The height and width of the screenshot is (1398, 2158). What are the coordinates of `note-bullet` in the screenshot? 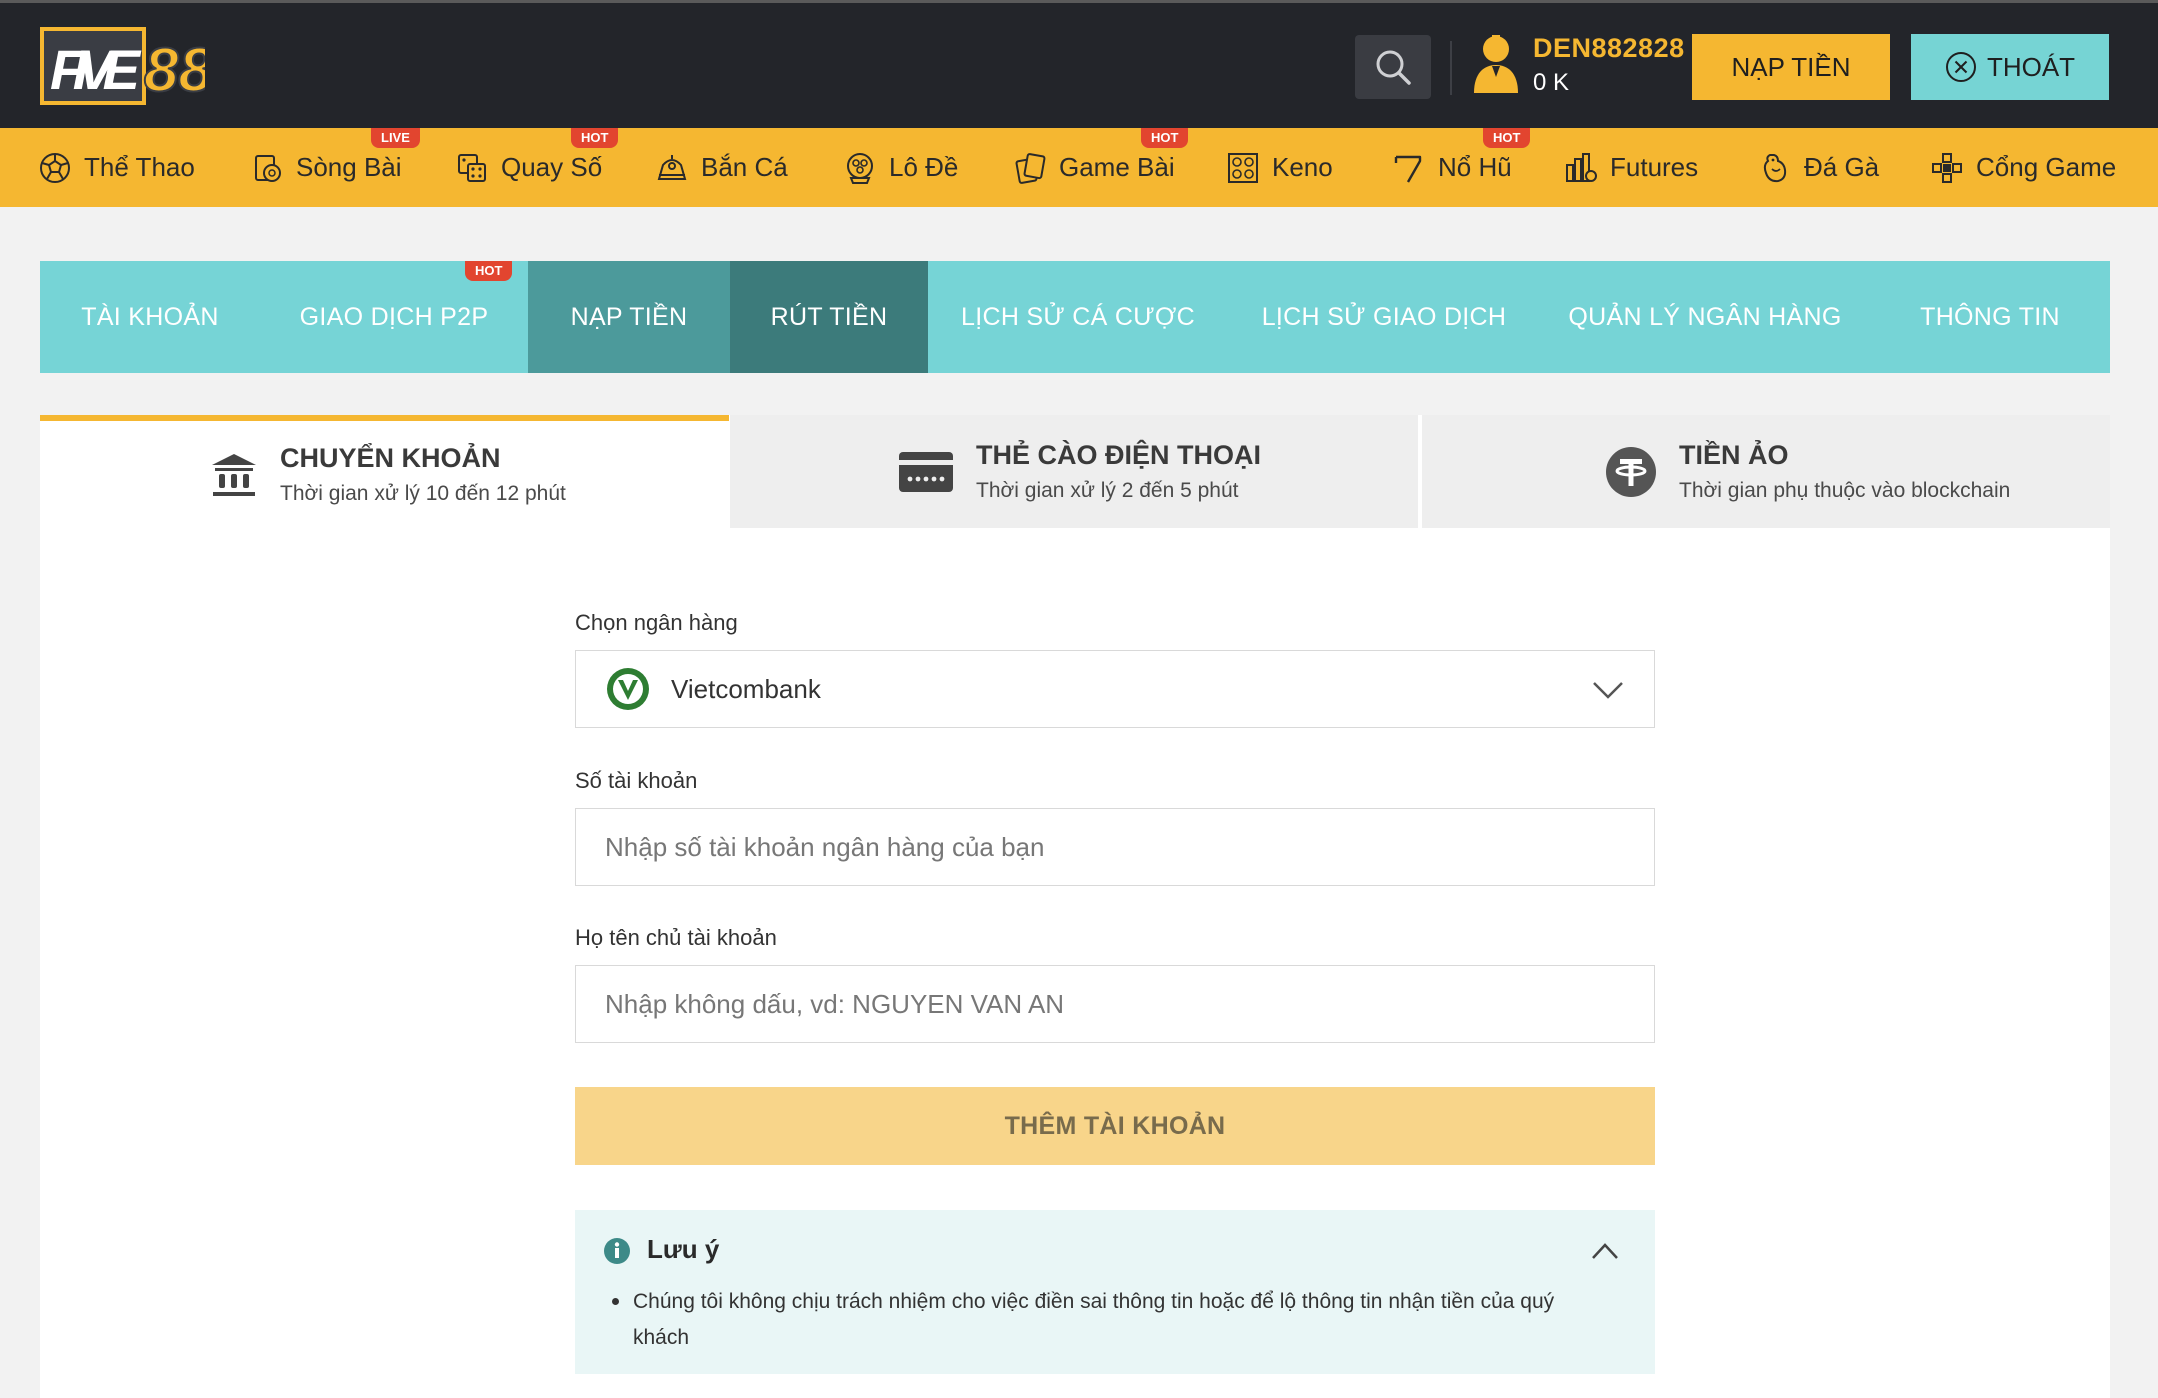 It's located at (615, 1301).